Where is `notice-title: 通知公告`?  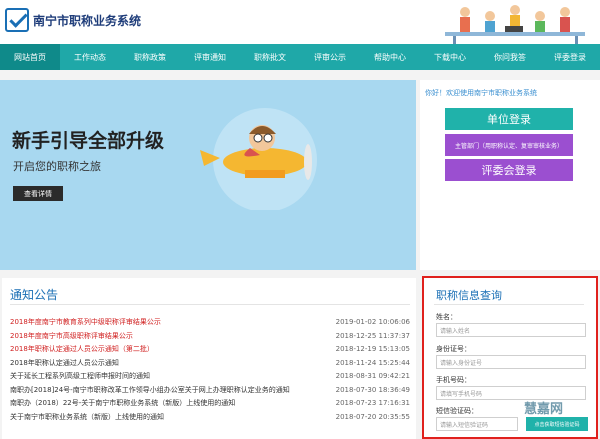 notice-title: 通知公告 is located at coordinates (34, 295).